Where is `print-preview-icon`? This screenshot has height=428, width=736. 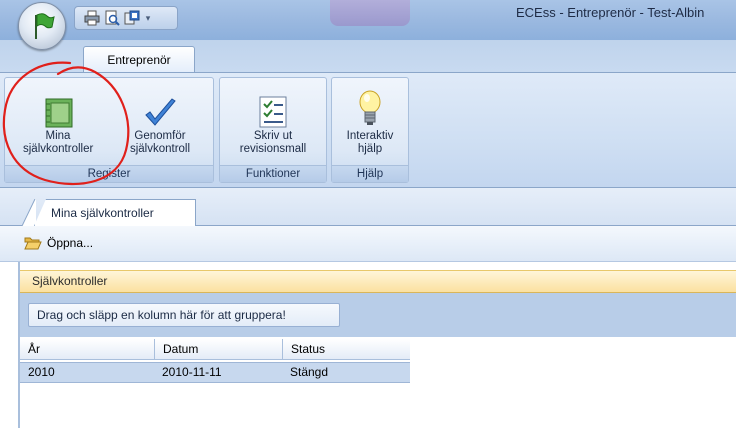
print-preview-icon is located at coordinates (112, 18).